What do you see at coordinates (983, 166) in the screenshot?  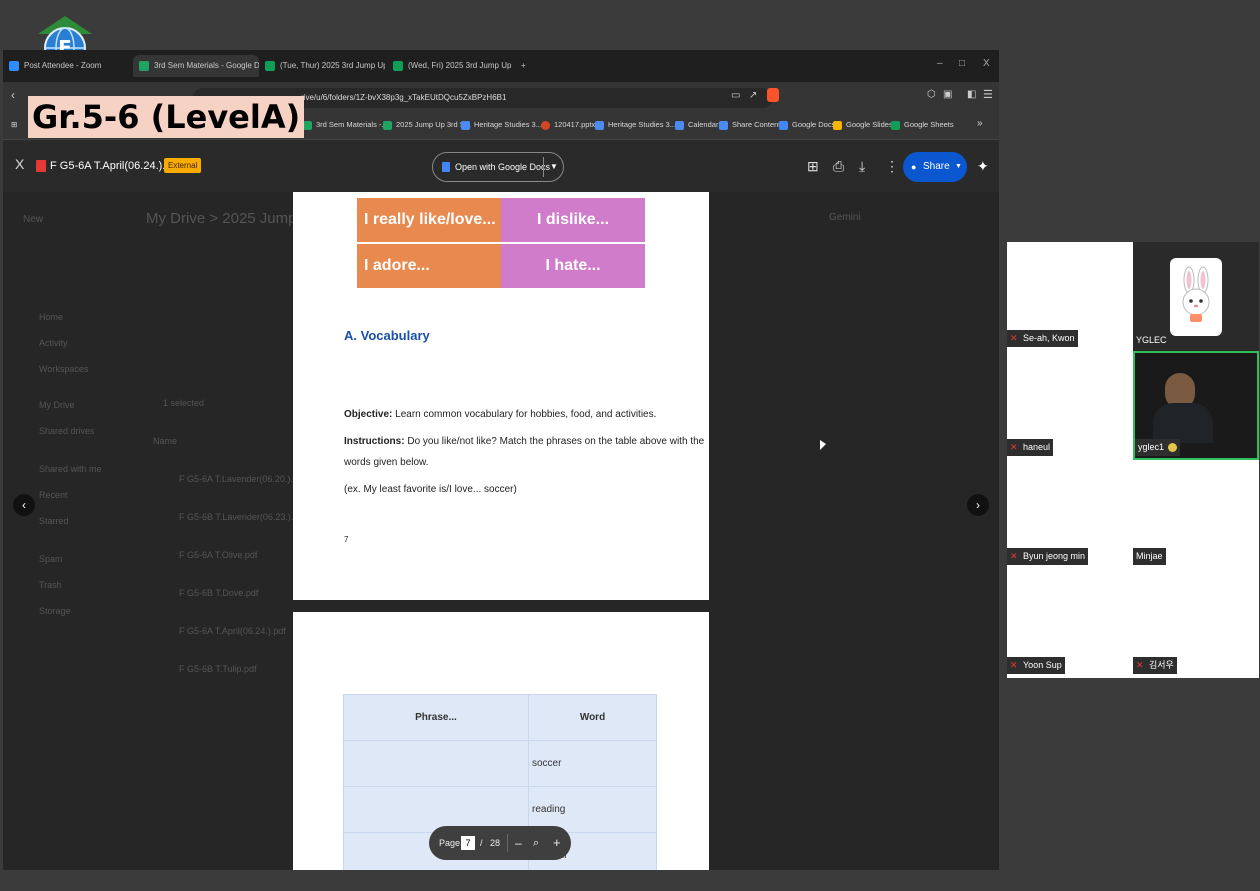 I see `gemini-sparkle-icon: ✦` at bounding box center [983, 166].